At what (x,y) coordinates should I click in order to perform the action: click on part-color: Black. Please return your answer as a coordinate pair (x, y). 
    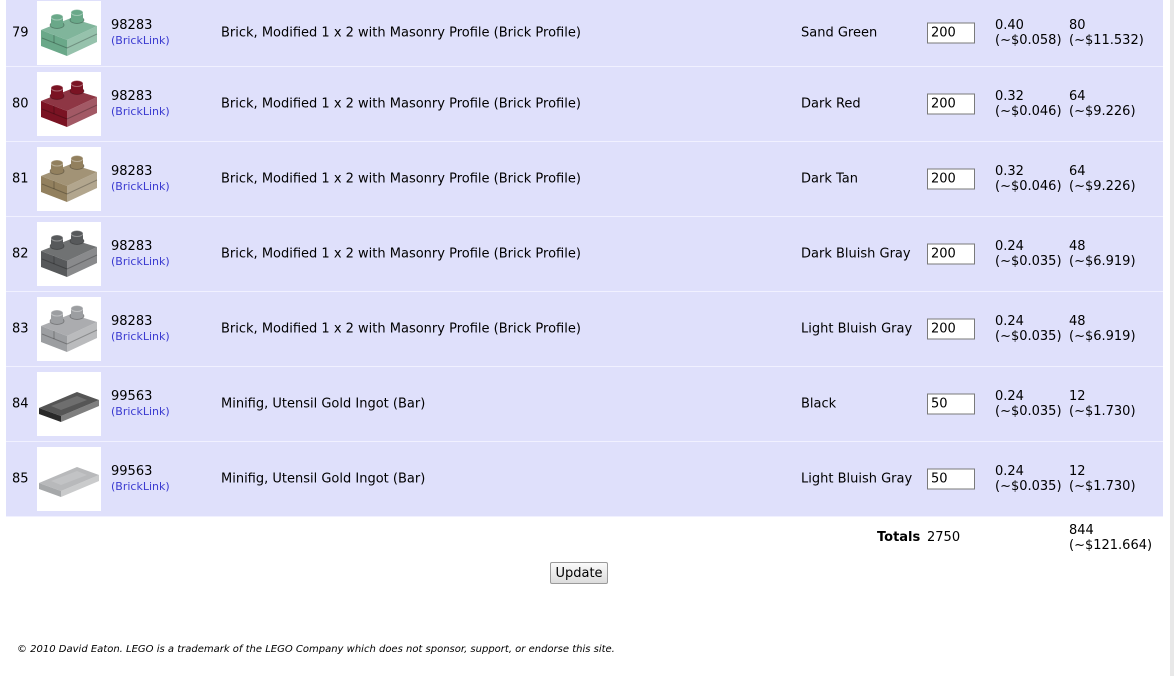
    Looking at the image, I should click on (819, 404).